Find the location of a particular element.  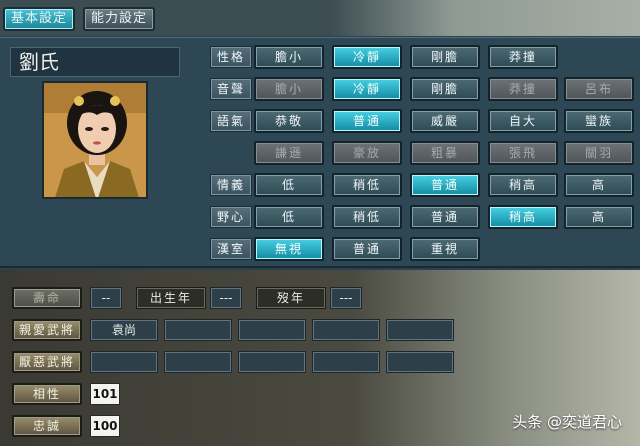

liked-officer-slot-1: 袁尚 is located at coordinates (124, 330).